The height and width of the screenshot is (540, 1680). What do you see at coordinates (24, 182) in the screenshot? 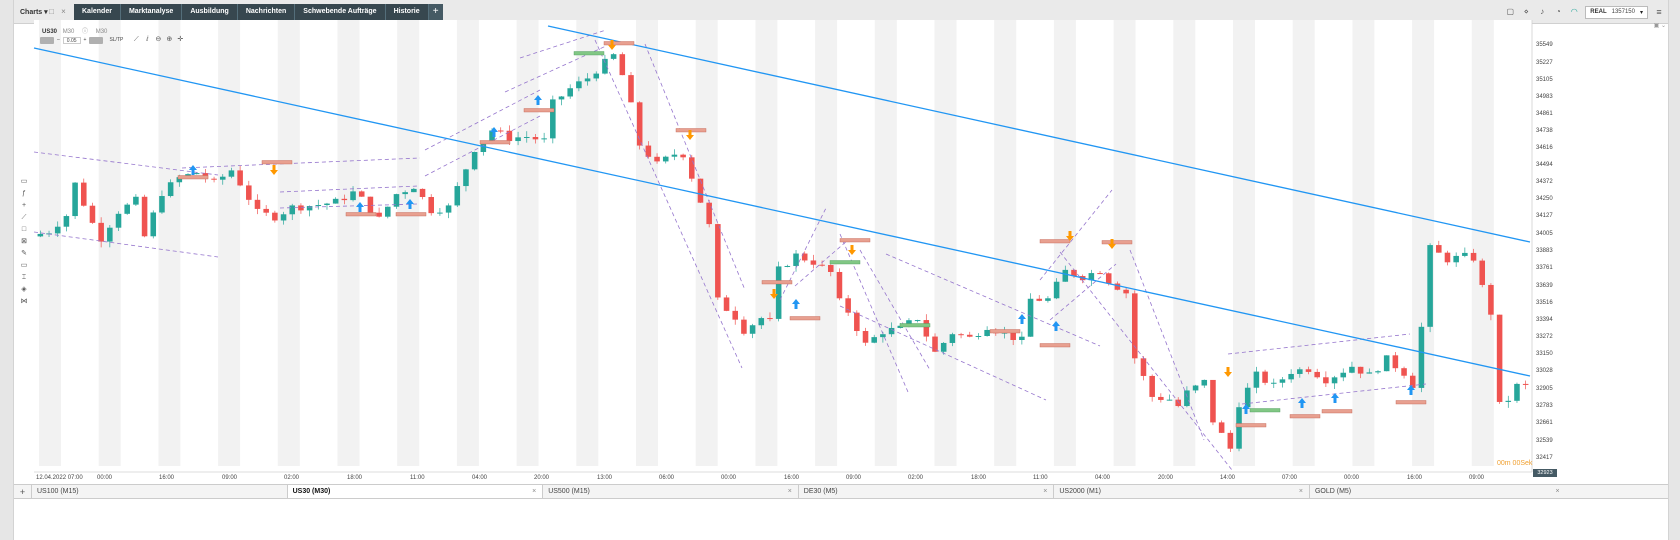
I see `cursor-tool-icon: ▭` at bounding box center [24, 182].